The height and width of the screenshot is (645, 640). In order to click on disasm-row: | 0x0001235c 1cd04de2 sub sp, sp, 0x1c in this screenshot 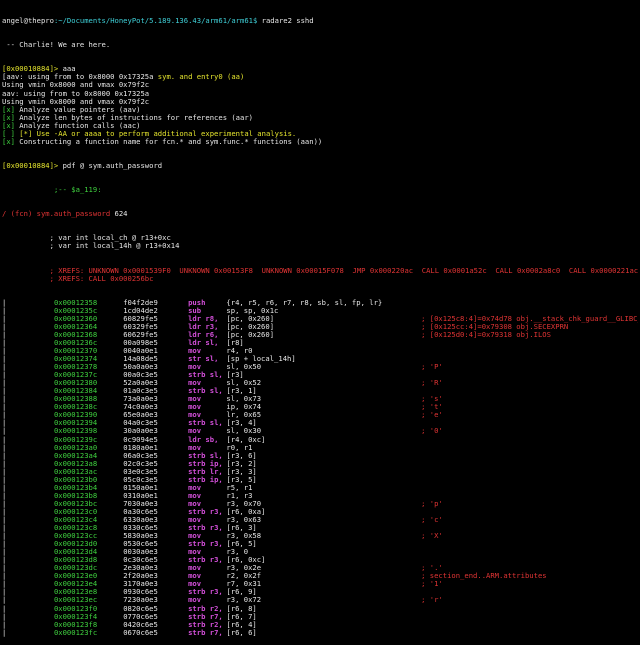, I will do `click(320, 311)`.